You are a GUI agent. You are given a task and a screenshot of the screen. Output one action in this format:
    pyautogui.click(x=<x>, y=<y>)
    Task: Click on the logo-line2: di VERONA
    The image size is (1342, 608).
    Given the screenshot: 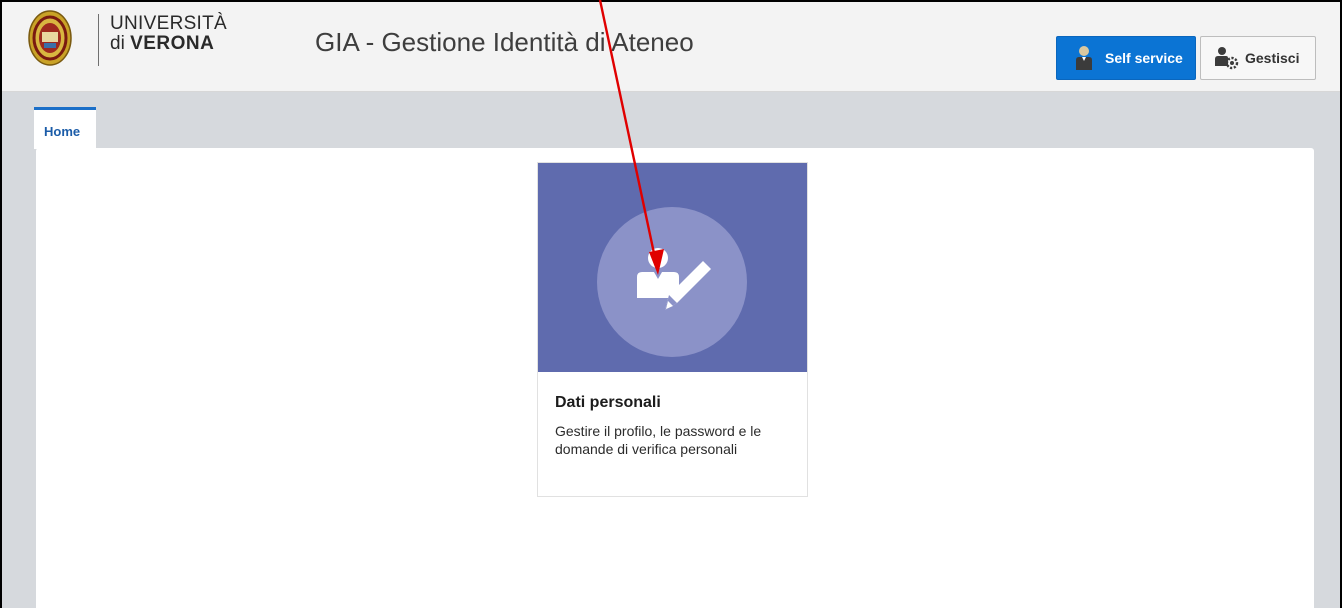 What is the action you would take?
    pyautogui.click(x=168, y=43)
    